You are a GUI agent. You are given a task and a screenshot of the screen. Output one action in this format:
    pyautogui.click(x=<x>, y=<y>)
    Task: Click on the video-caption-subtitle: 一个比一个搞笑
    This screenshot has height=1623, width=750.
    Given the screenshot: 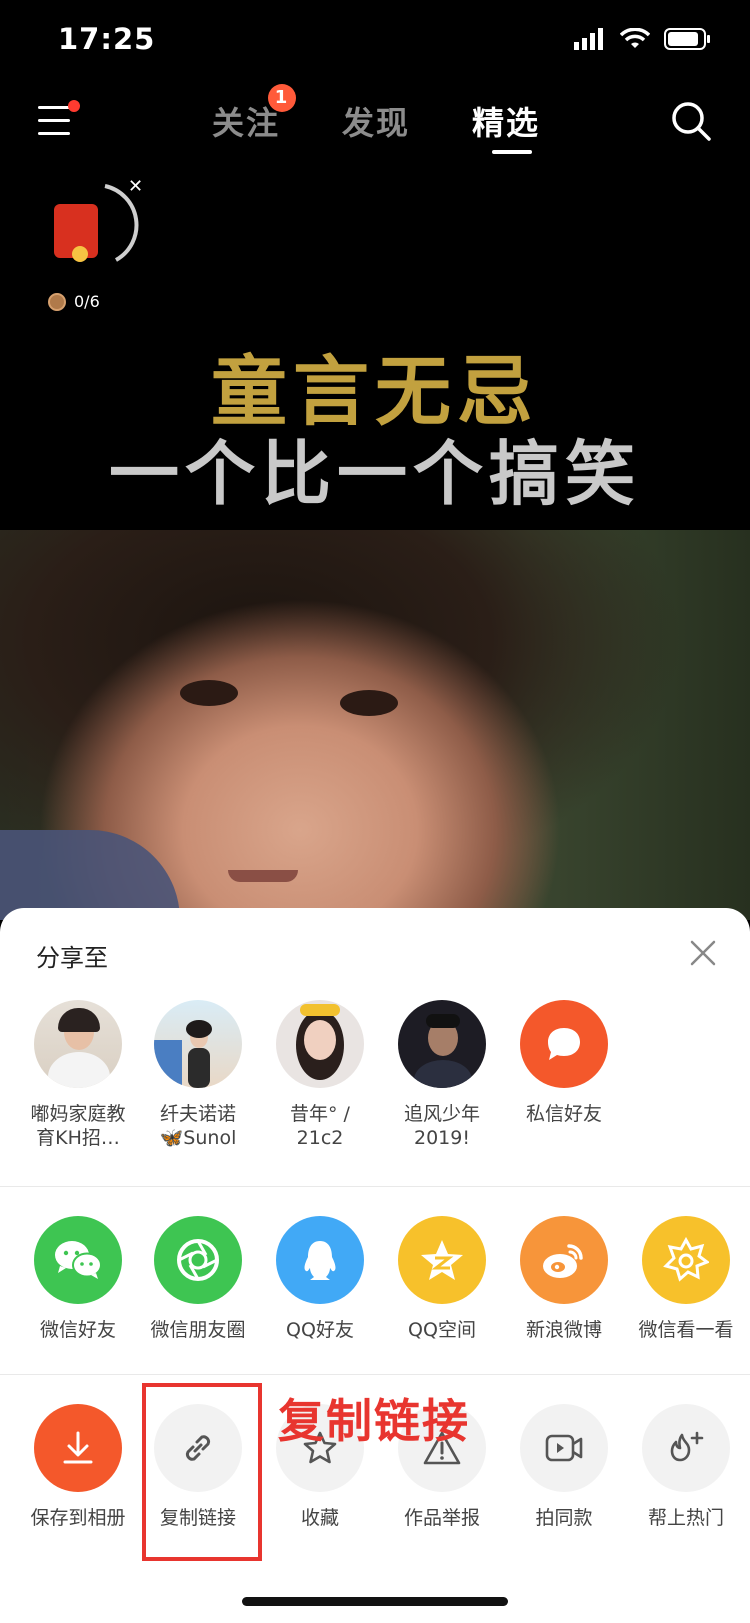 What is the action you would take?
    pyautogui.click(x=375, y=474)
    